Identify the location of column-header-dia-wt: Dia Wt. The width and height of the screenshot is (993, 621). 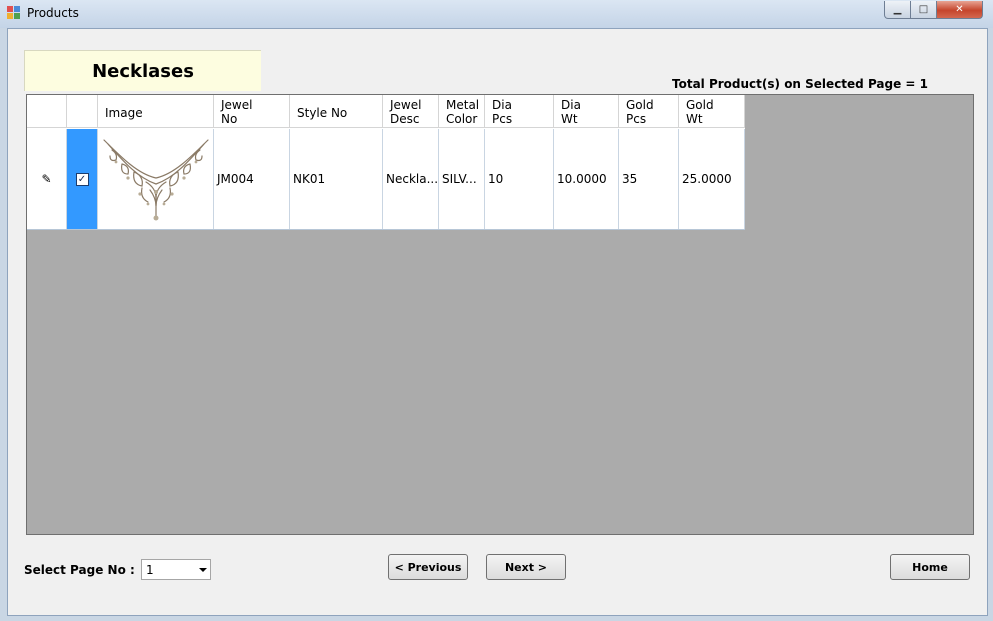
(586, 111).